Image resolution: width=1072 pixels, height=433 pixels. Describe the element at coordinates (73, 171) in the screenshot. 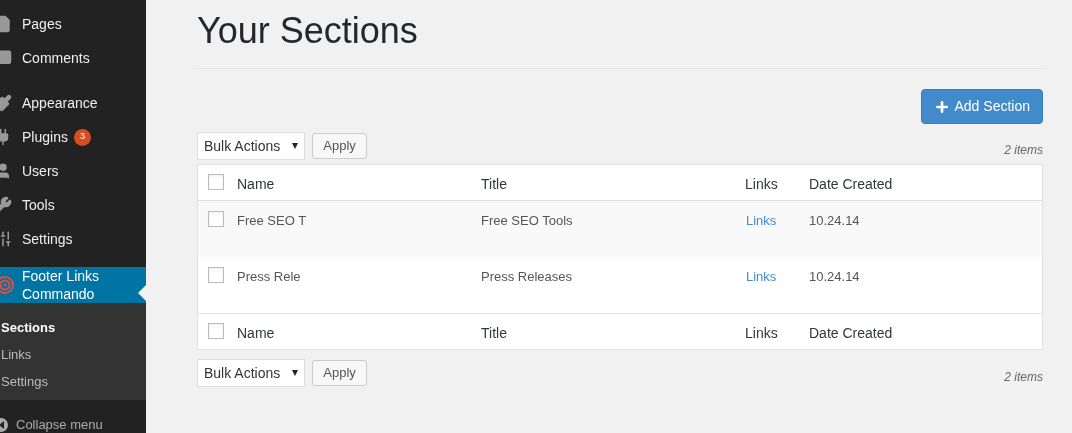

I see `menu-item: Users` at that location.